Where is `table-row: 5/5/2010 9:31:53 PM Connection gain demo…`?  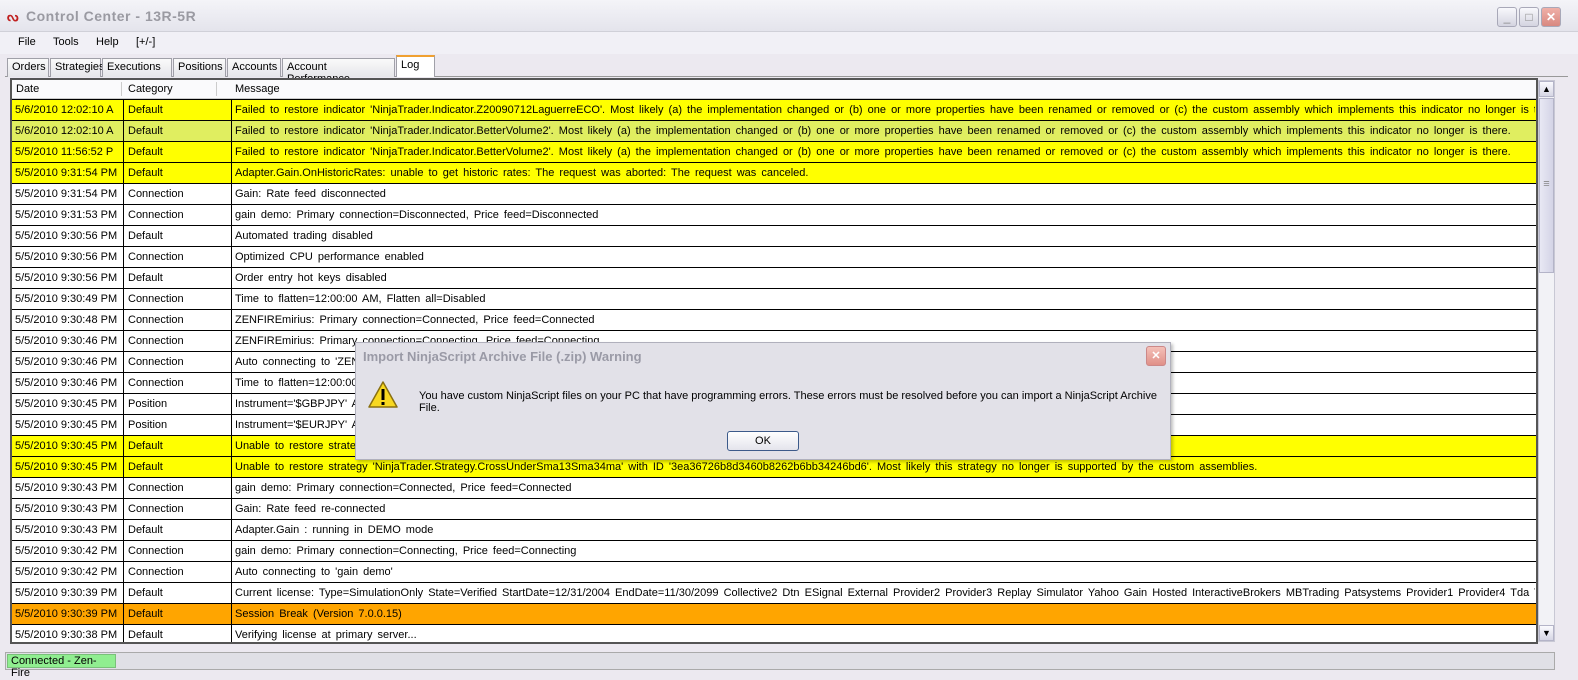 table-row: 5/5/2010 9:31:53 PM Connection gain demo… is located at coordinates (774, 215).